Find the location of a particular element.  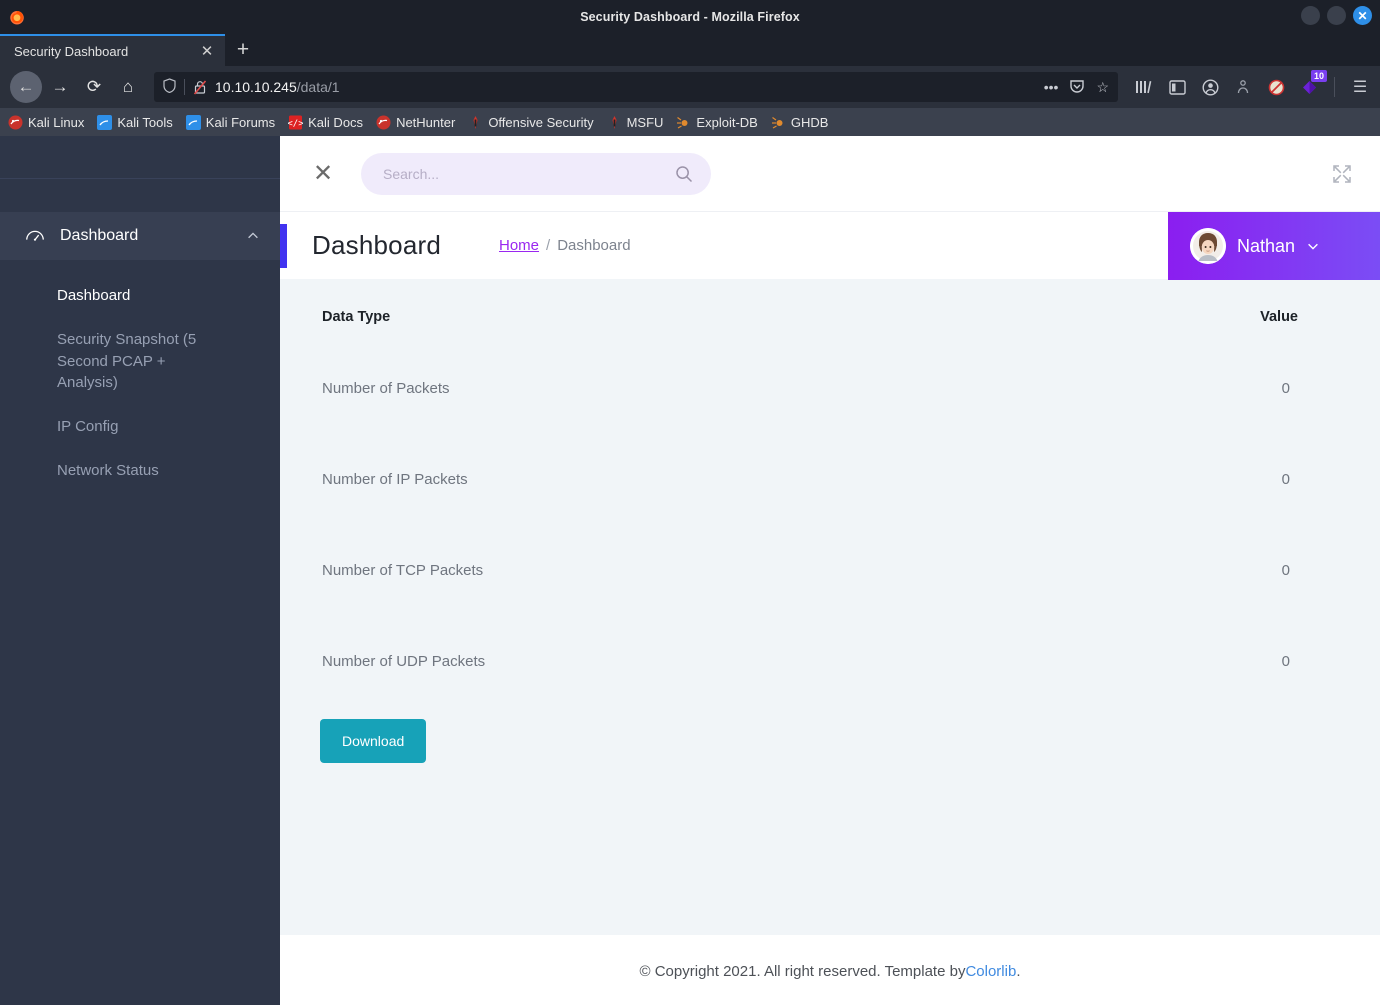

bookmark-kali-linux: Kali Linux is located at coordinates (46, 122).